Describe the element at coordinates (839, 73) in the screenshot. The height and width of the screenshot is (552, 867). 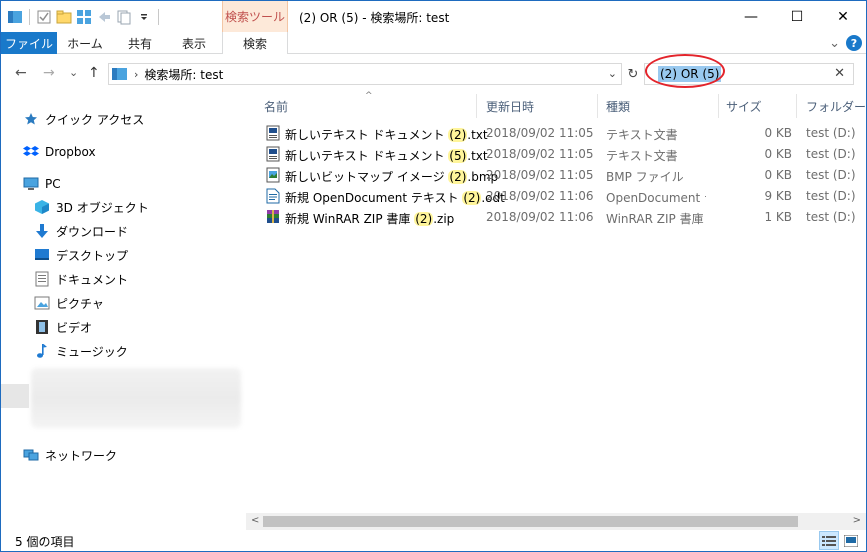
I see `clear-search-icon: ✕` at that location.